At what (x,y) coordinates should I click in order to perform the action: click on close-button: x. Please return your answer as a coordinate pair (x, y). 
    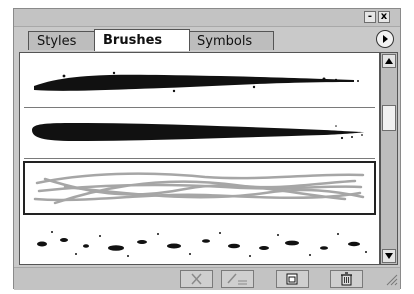
    Looking at the image, I should click on (384, 17).